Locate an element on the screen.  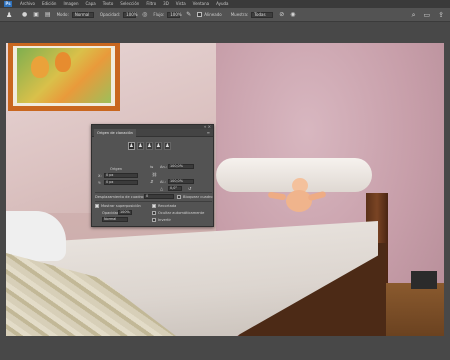
recortada-label: Recortada is located at coordinates (167, 206).